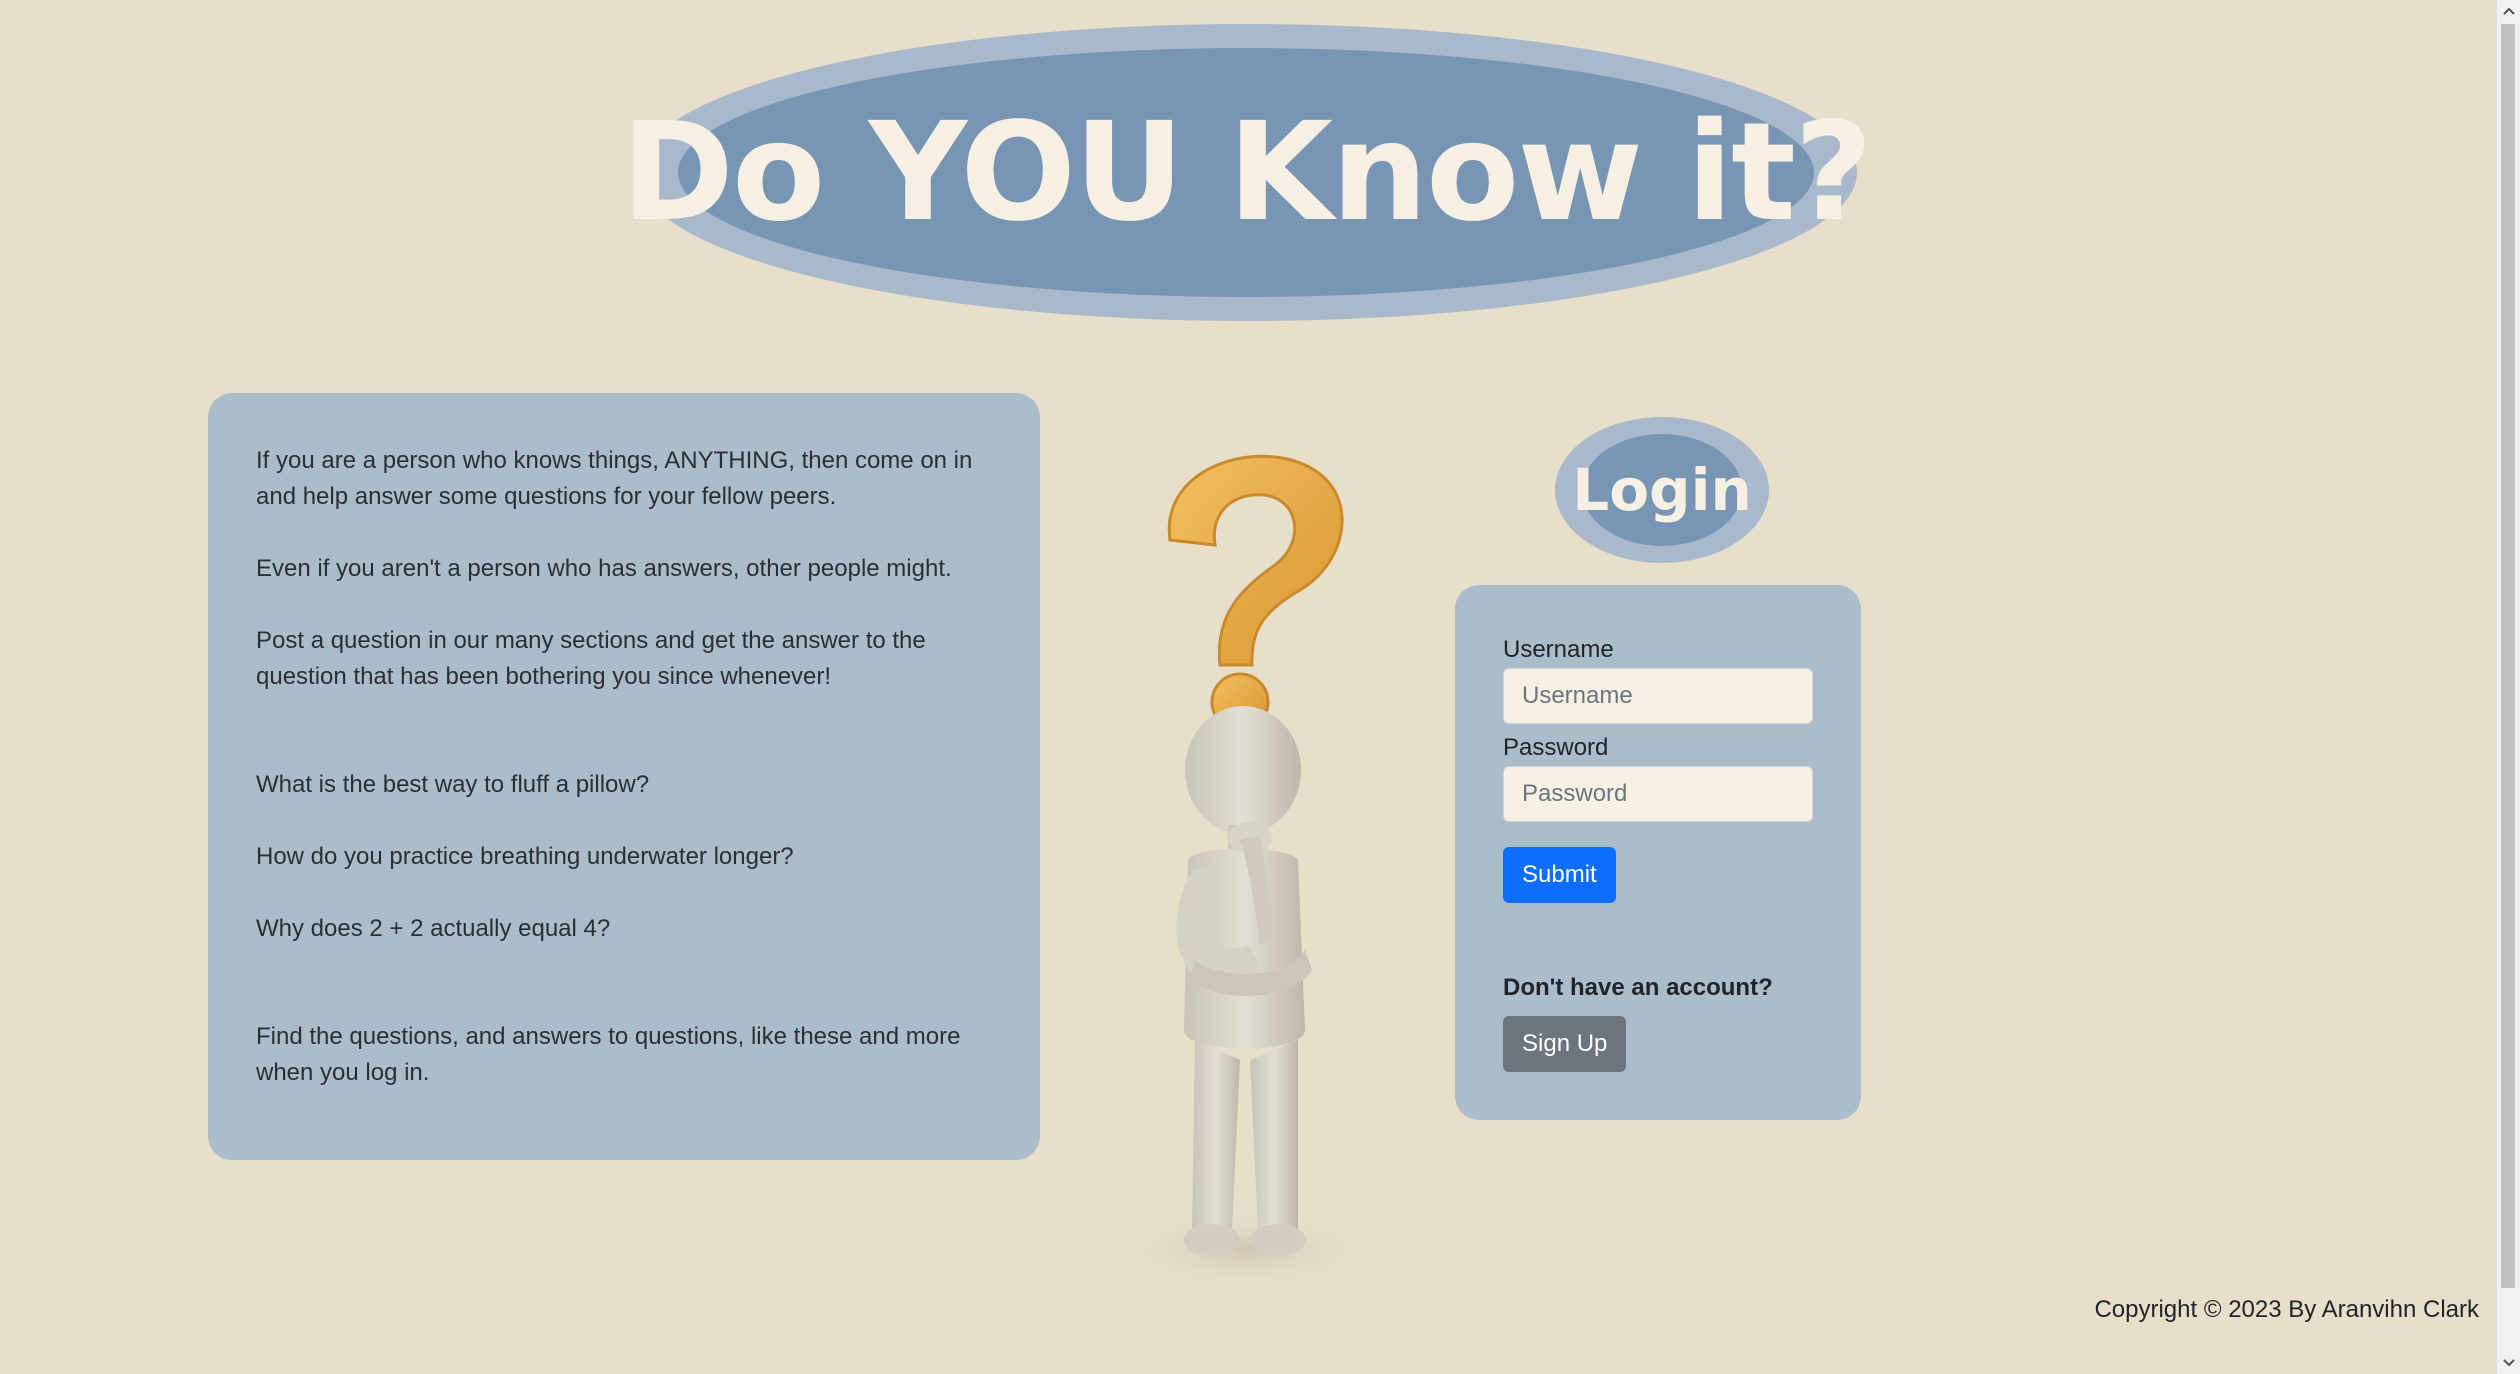 This screenshot has height=1374, width=2520. What do you see at coordinates (1559, 875) in the screenshot?
I see `submit-button: Submit` at bounding box center [1559, 875].